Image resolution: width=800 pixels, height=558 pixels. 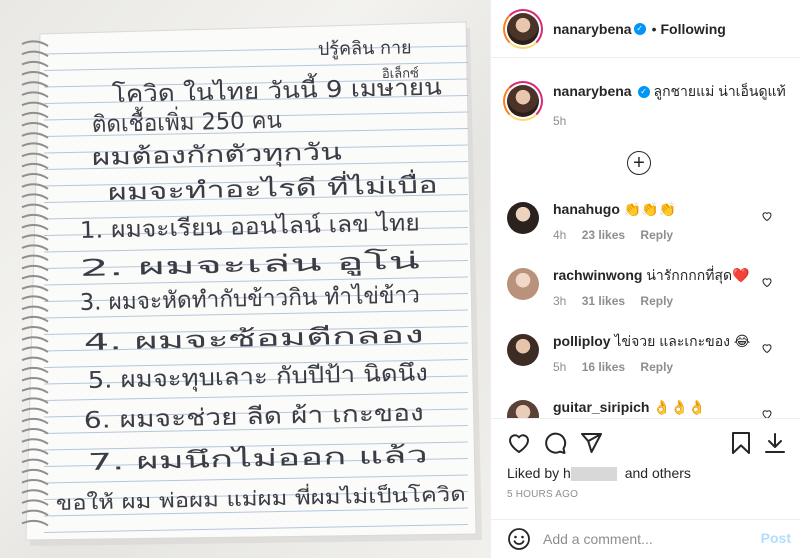 I want to click on like-heart-icon, so click(x=519, y=443).